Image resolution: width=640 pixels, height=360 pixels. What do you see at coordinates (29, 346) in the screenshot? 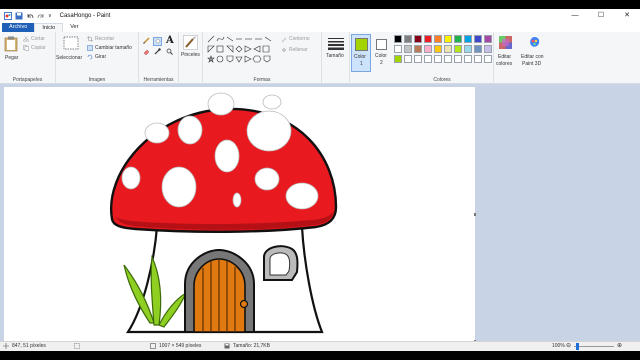
I see `cursor-position: 847, 51 píxeles` at bounding box center [29, 346].